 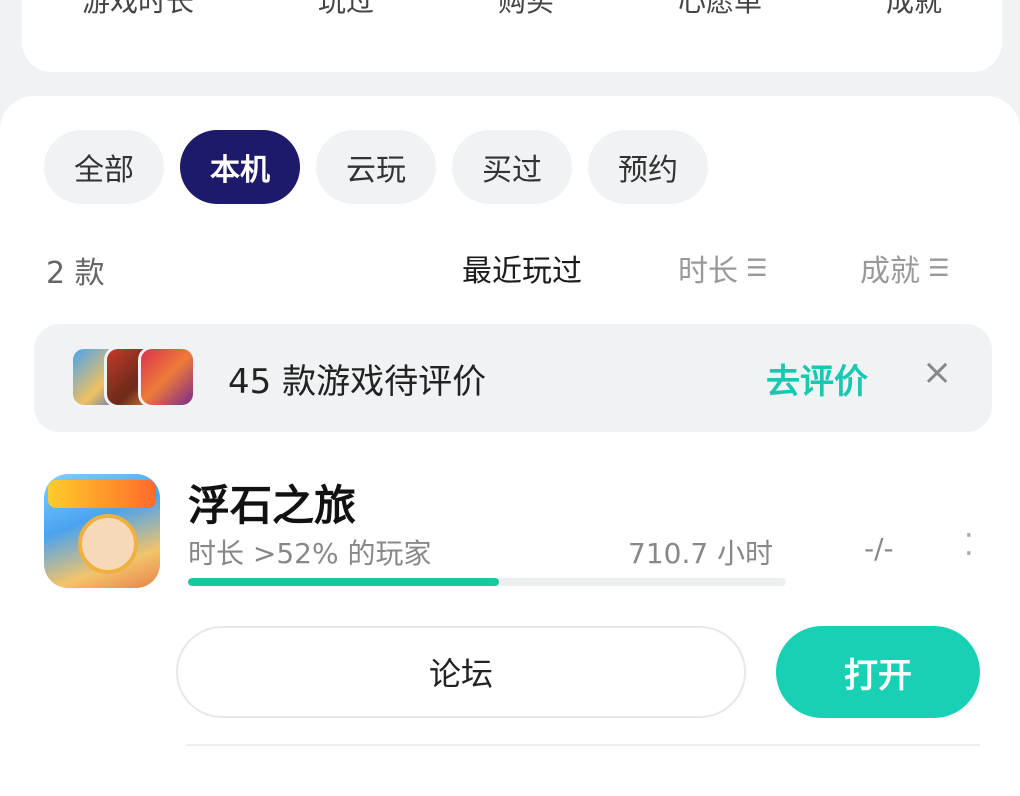 I want to click on playtime-progress-fill, so click(x=343, y=582).